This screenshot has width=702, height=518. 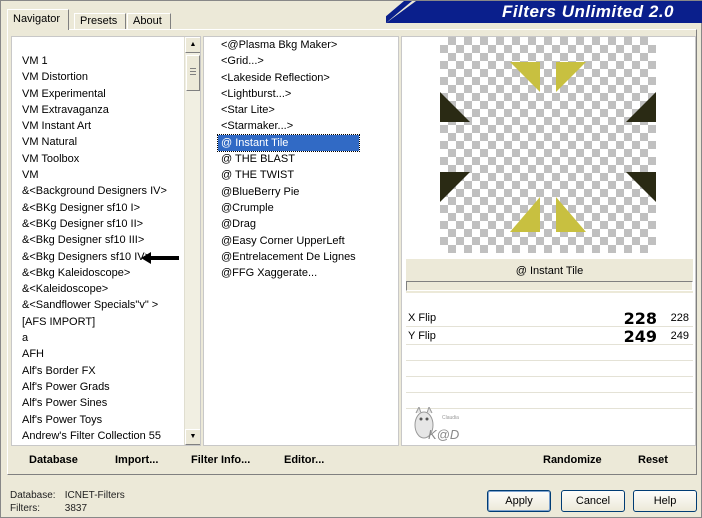 What do you see at coordinates (288, 61) in the screenshot?
I see `filter-item: <Grid...>` at bounding box center [288, 61].